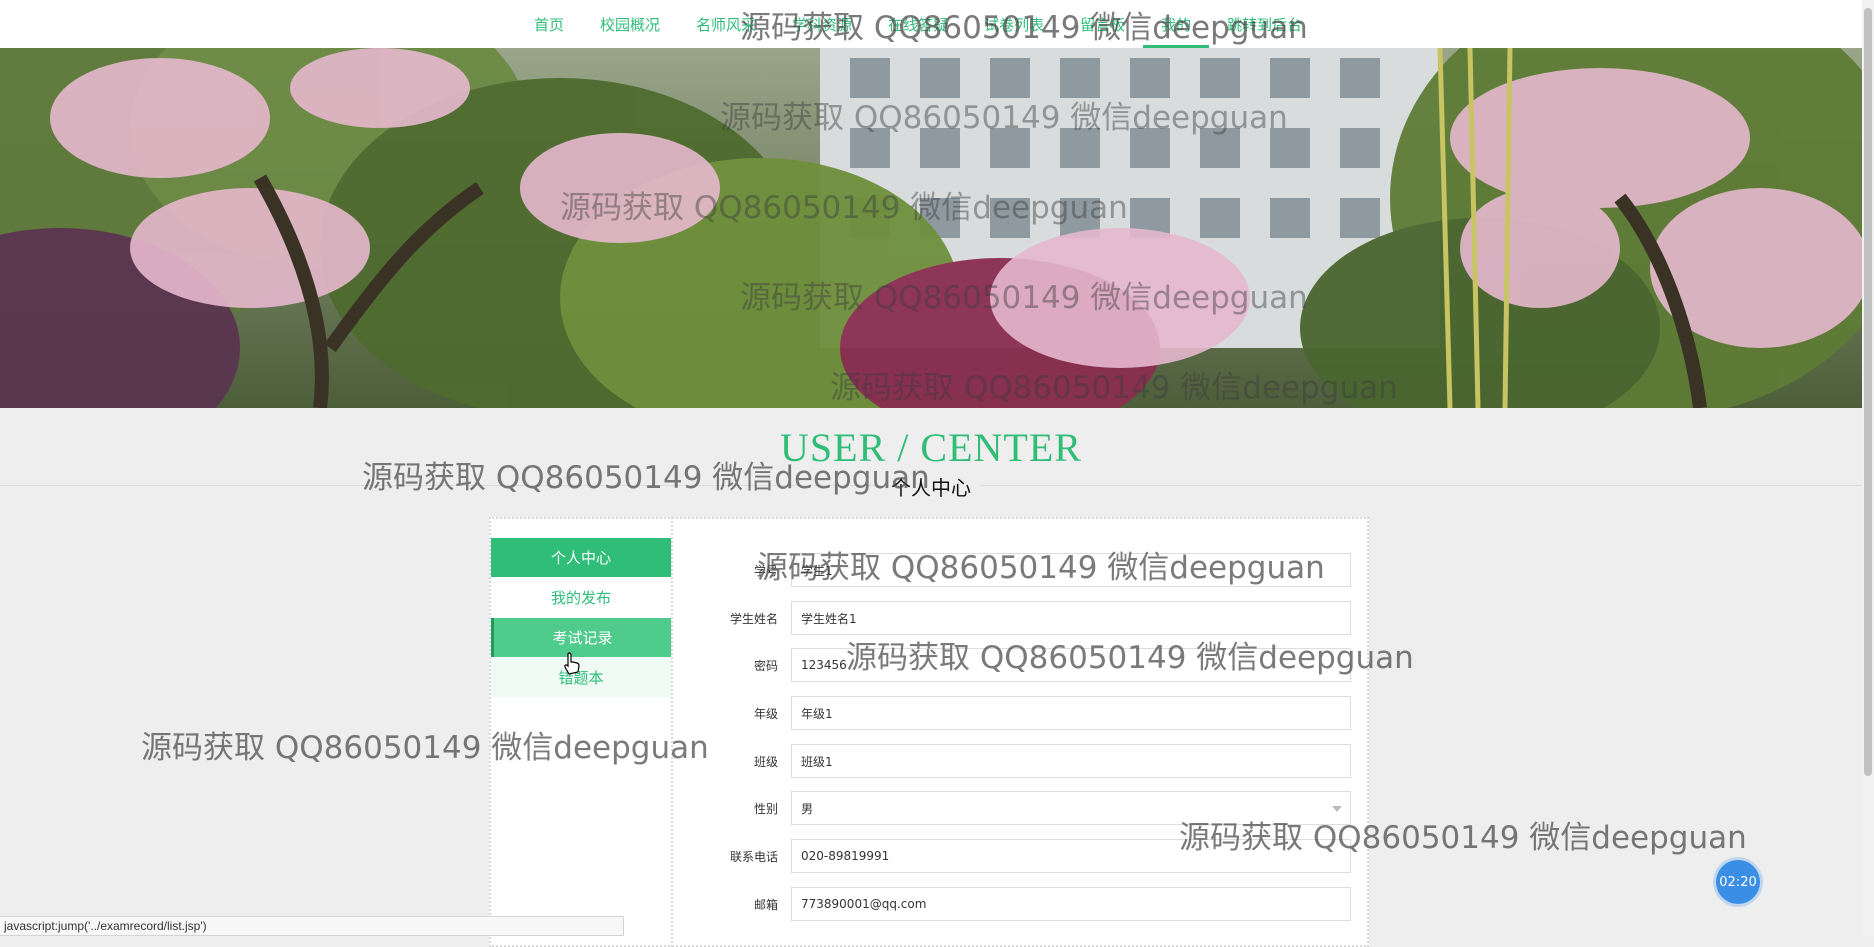 The image size is (1874, 947). Describe the element at coordinates (765, 571) in the screenshot. I see `student-id-label: 学号` at that location.